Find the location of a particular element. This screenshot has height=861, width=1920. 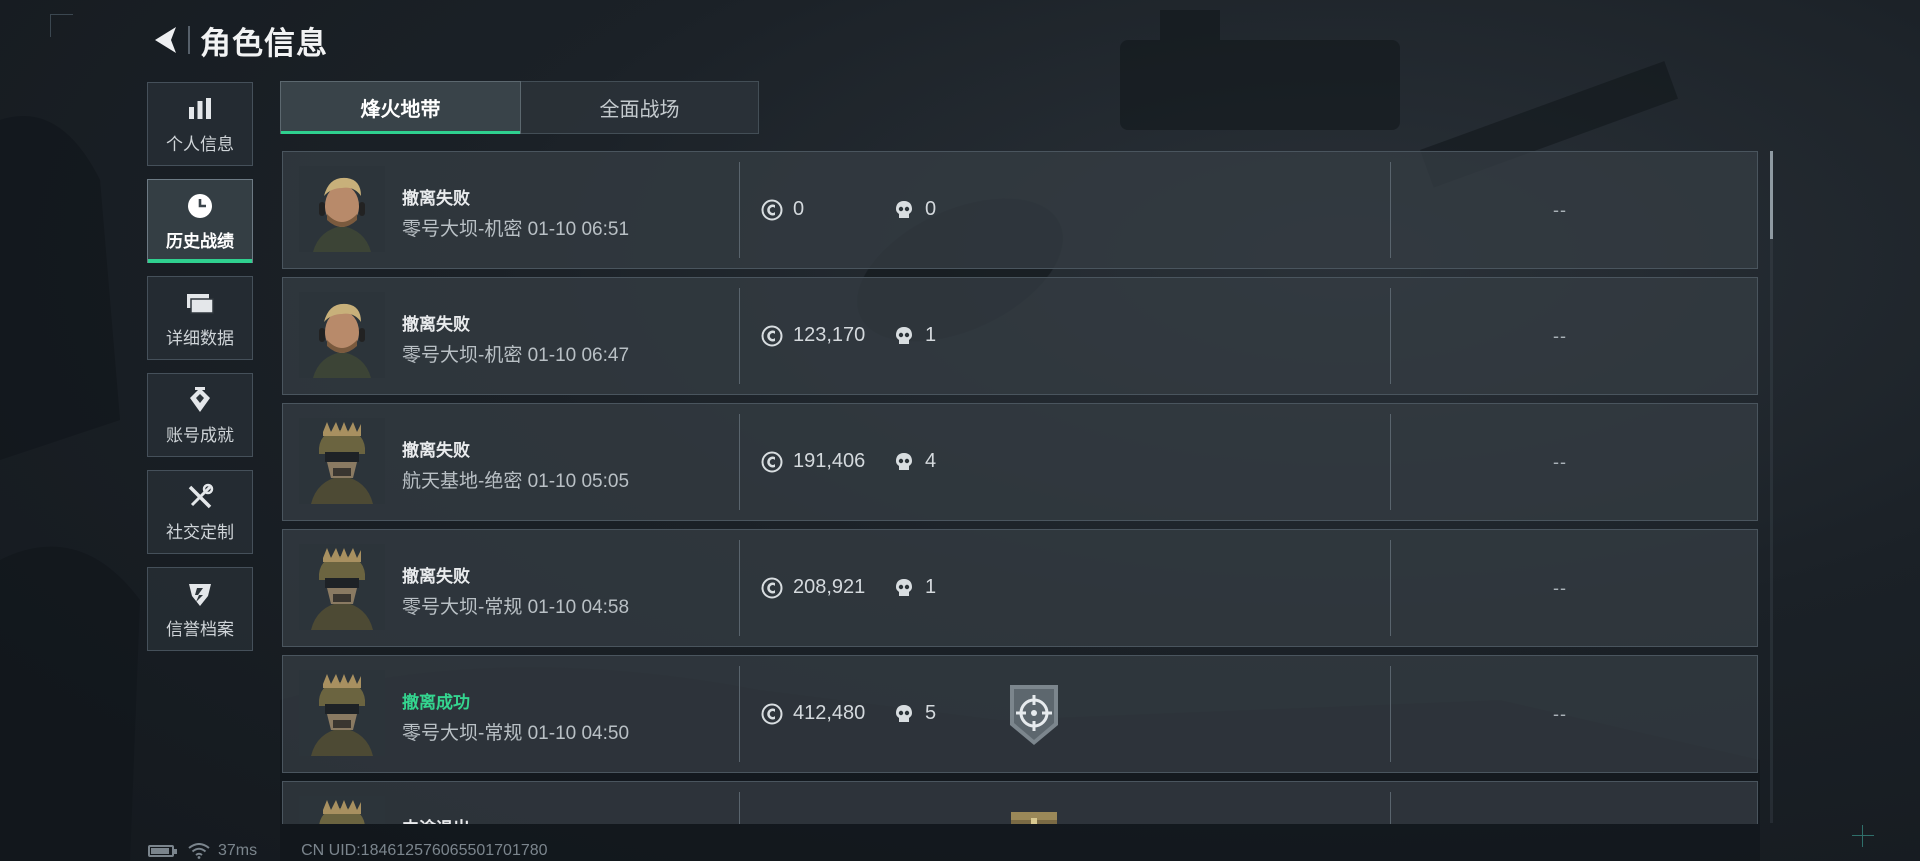

loot-value-stat: 0 is located at coordinates (782, 209).